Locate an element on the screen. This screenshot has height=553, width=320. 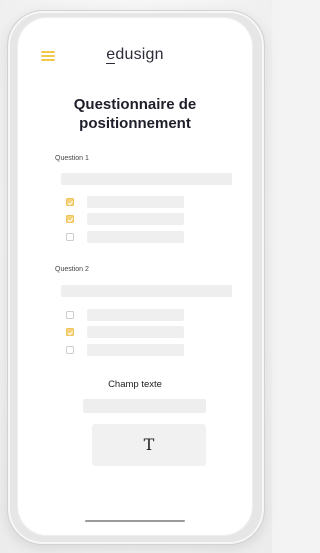
question-1-label: Question 1 is located at coordinates (72, 158).